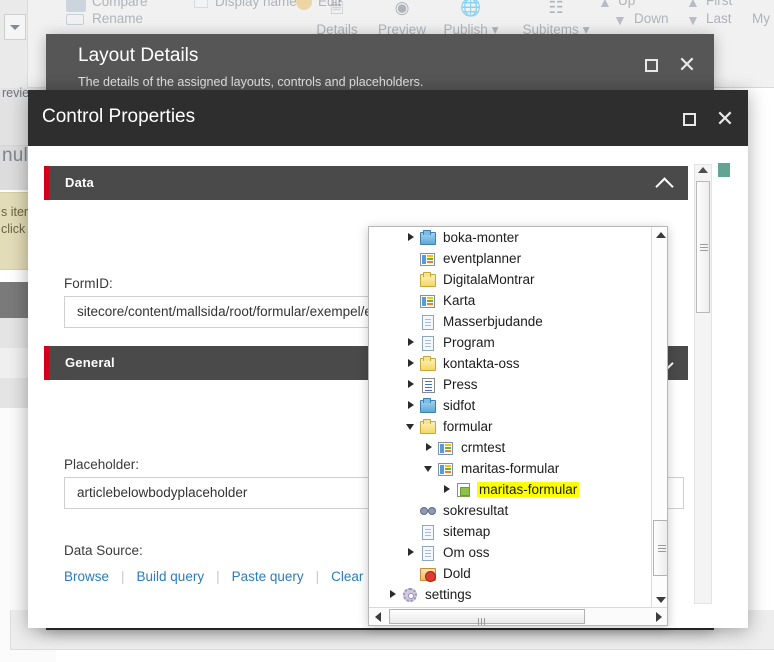  What do you see at coordinates (388, 118) in the screenshot?
I see `control-properties-titlebar: Control Properties ✕` at bounding box center [388, 118].